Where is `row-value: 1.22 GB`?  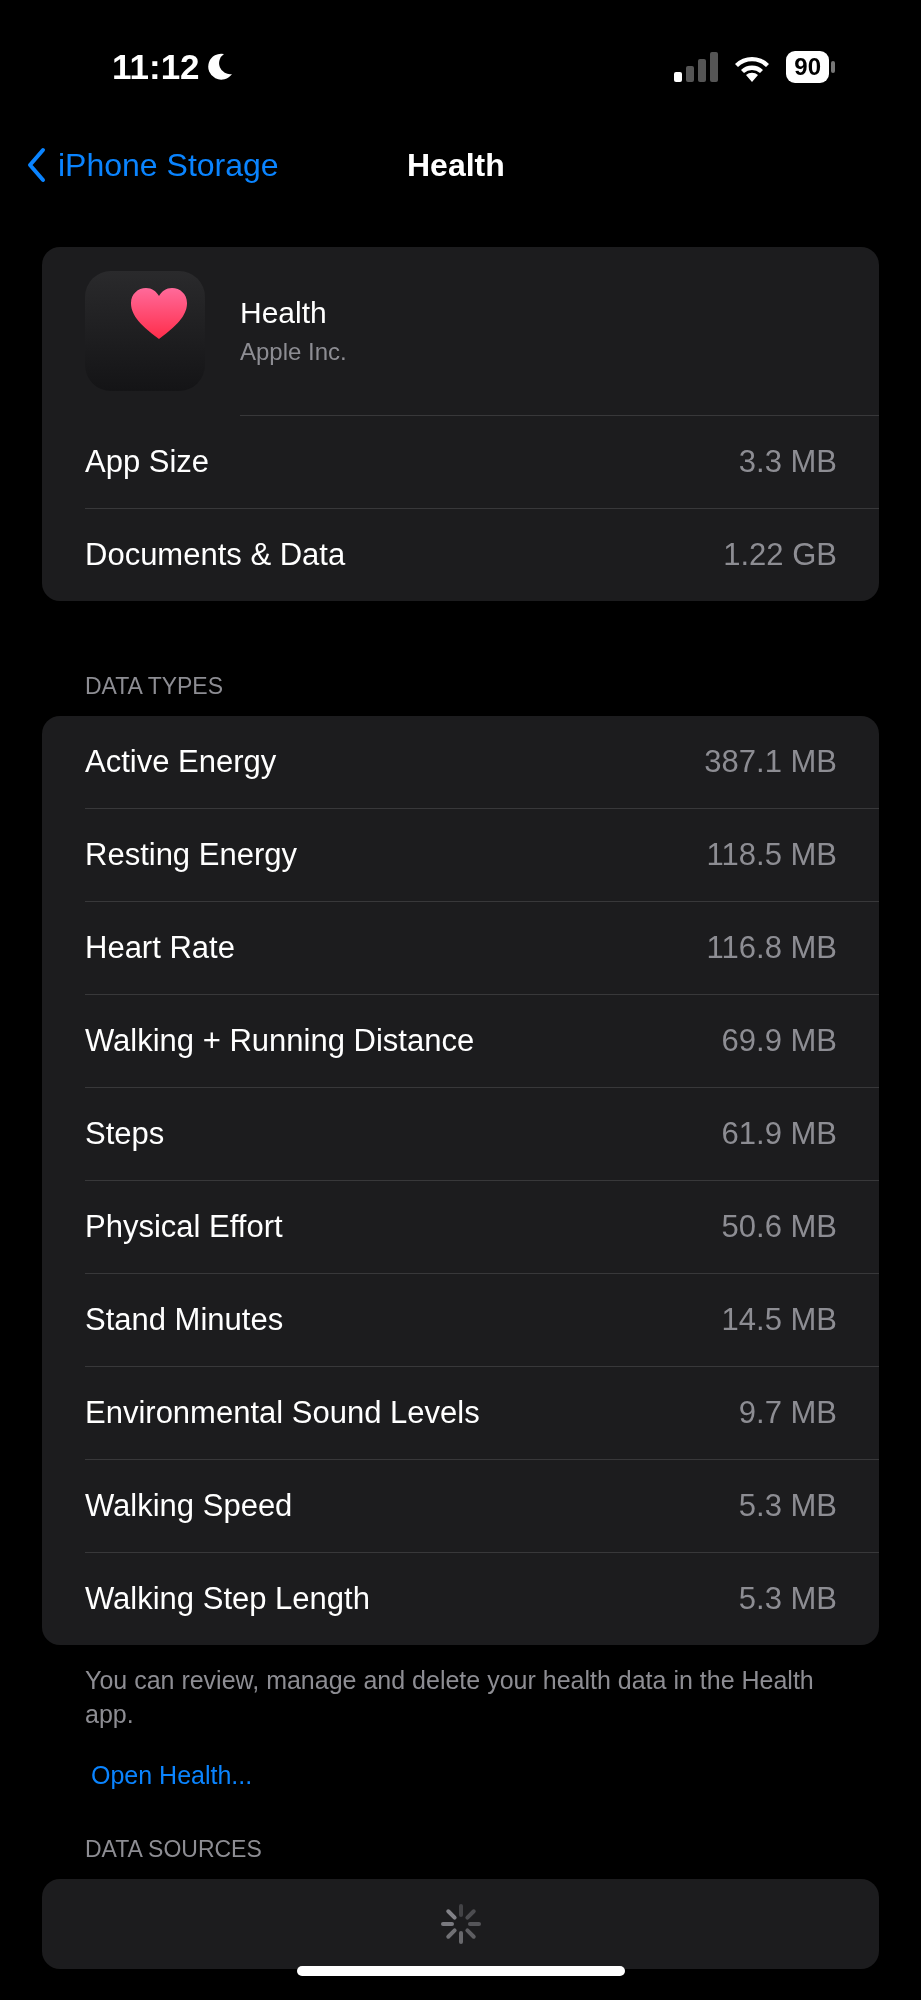 row-value: 1.22 GB is located at coordinates (780, 555).